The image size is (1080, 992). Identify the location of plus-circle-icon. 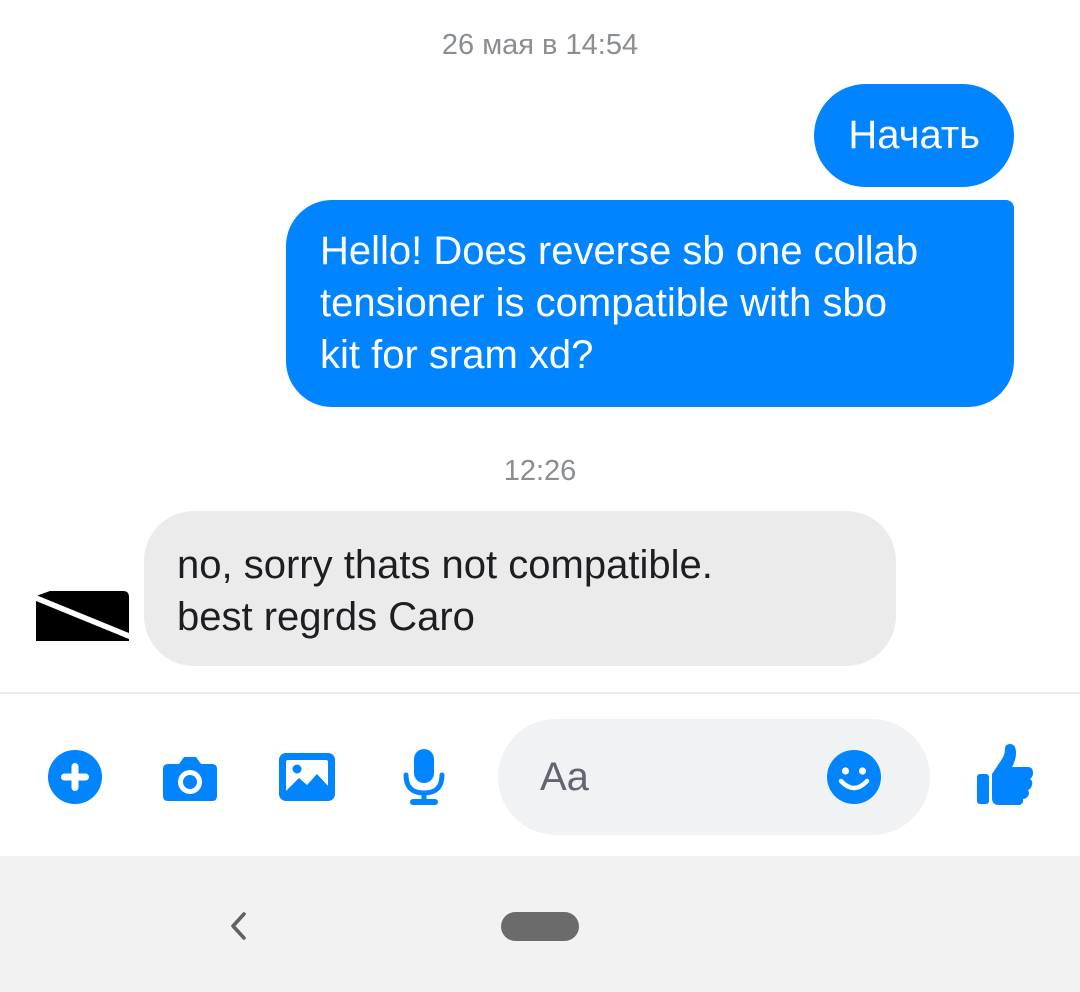
(75, 777).